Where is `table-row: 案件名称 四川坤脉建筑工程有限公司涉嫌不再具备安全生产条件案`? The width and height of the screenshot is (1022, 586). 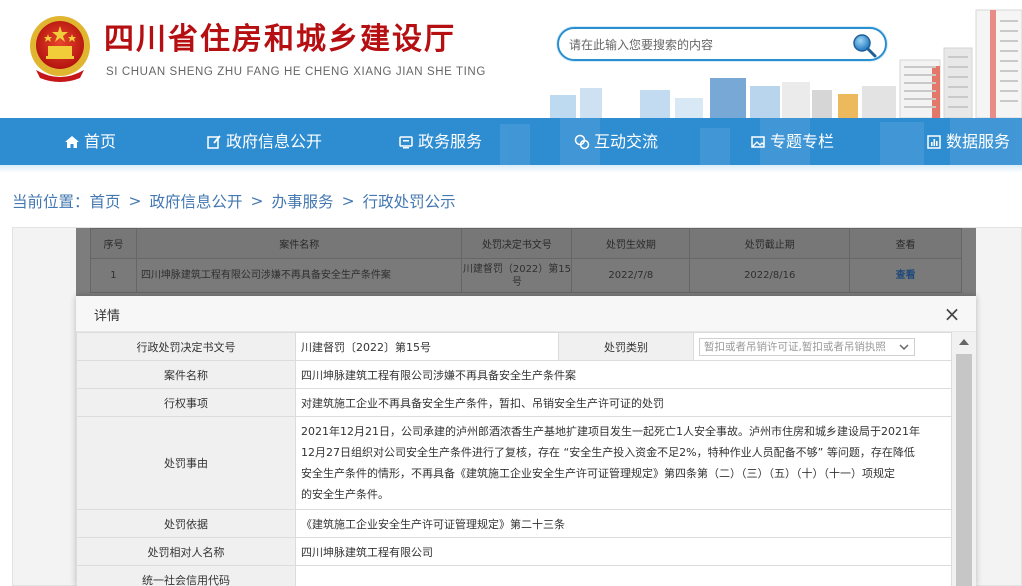
table-row: 案件名称 四川坤脉建筑工程有限公司涉嫌不再具备安全生产条件案 is located at coordinates (514, 374).